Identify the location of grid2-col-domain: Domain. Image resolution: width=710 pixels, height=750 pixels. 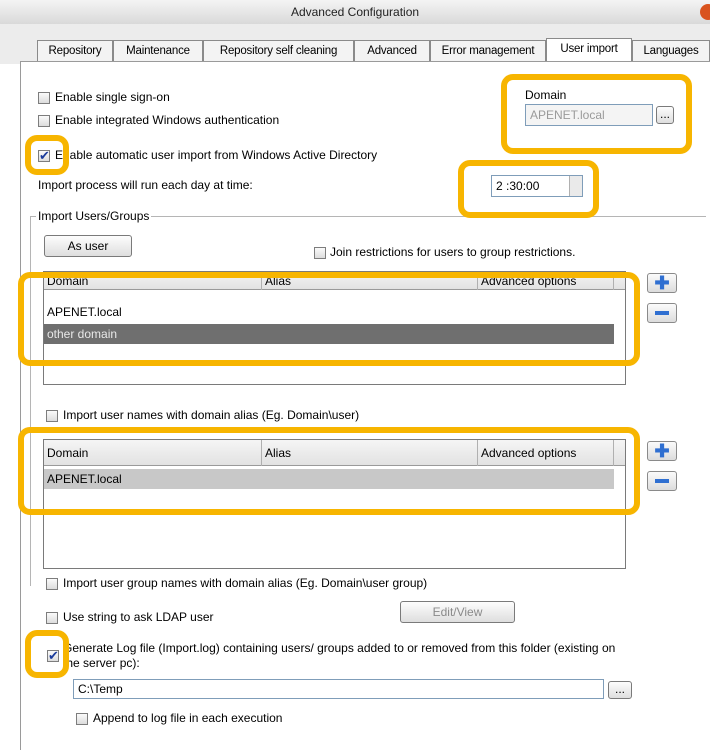
(153, 453).